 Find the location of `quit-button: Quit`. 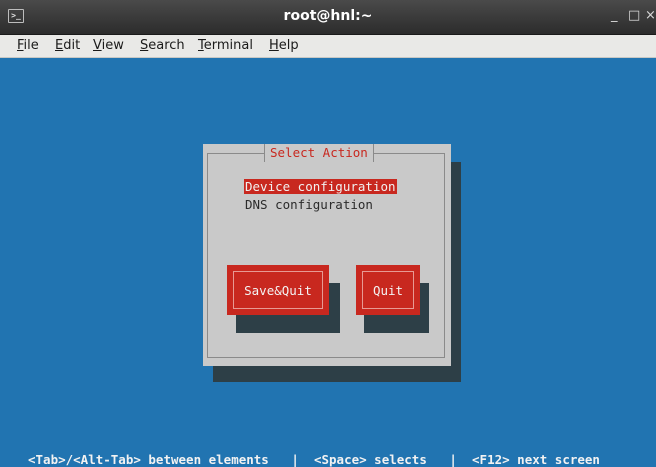

quit-button: Quit is located at coordinates (388, 290).